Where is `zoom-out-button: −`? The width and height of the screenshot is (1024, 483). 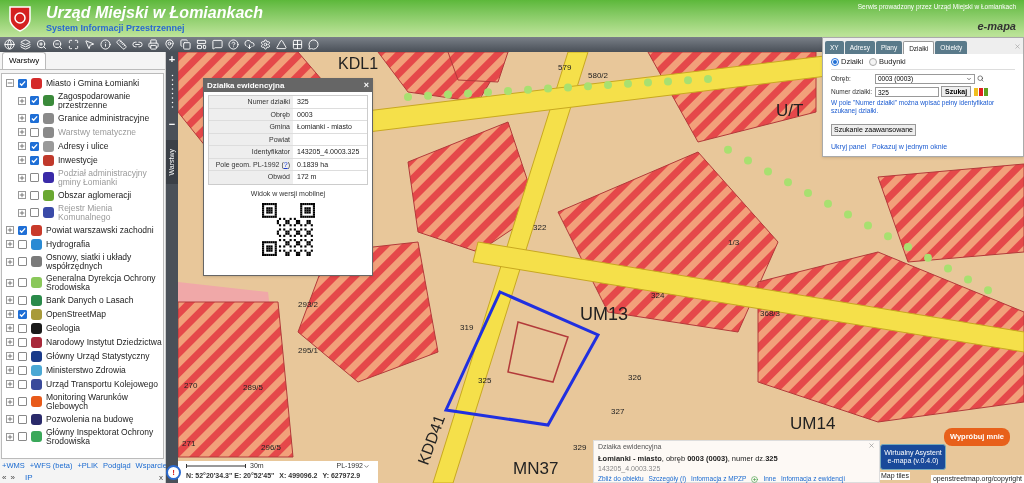 zoom-out-button: − is located at coordinates (172, 124).